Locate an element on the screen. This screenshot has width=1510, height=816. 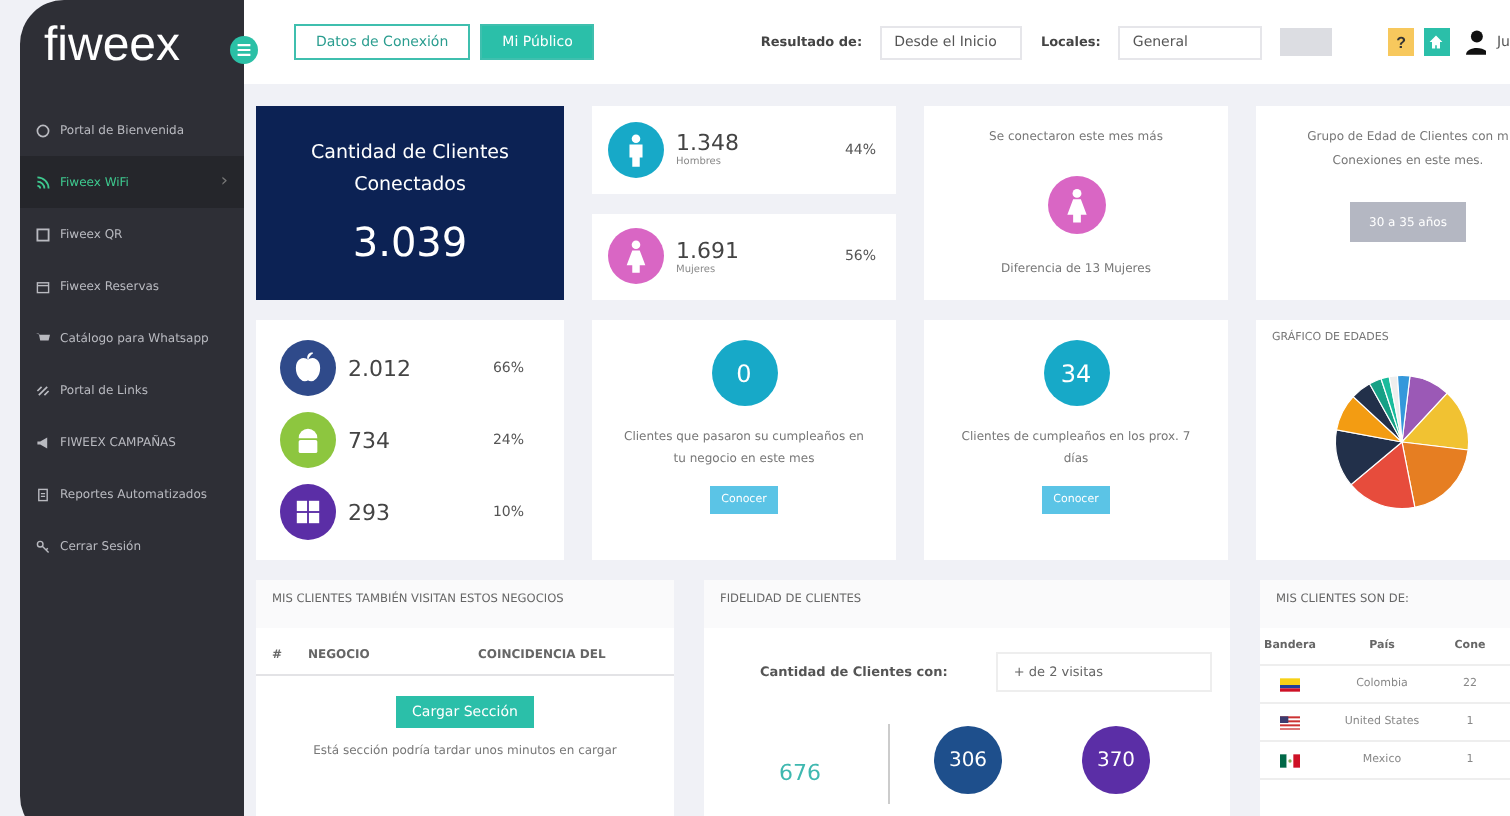
menu-icon is located at coordinates (244, 50).